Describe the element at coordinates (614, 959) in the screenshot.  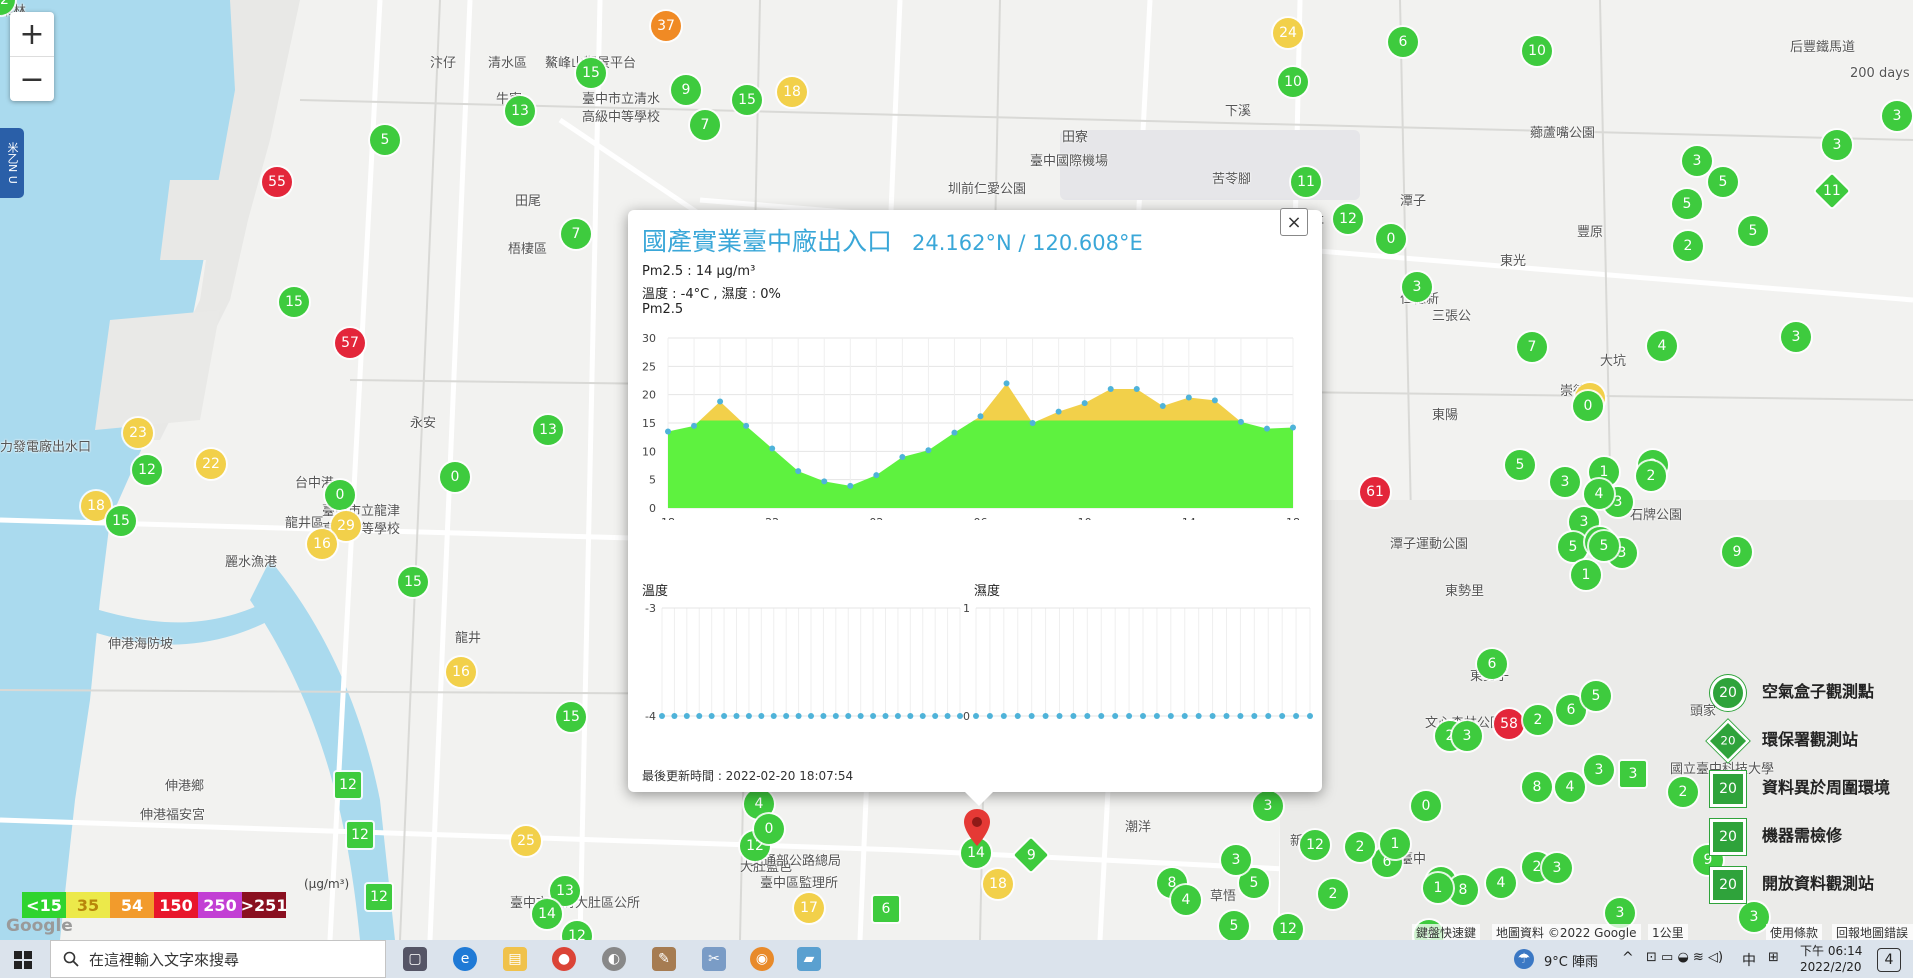
I see `app-icon-1: ◐` at that location.